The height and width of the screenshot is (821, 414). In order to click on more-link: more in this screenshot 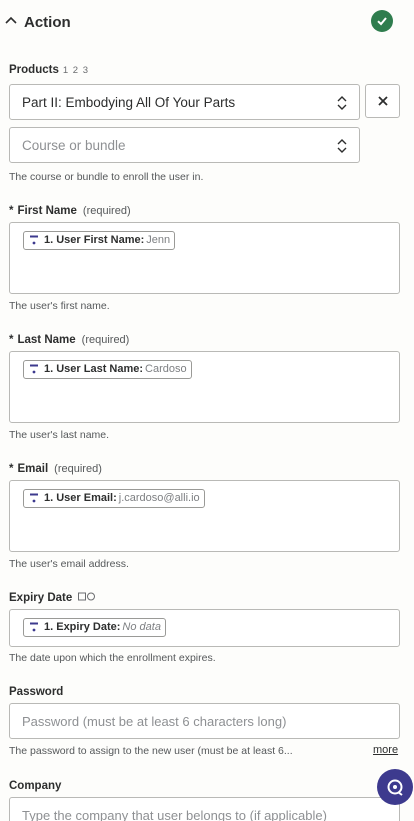, I will do `click(385, 750)`.